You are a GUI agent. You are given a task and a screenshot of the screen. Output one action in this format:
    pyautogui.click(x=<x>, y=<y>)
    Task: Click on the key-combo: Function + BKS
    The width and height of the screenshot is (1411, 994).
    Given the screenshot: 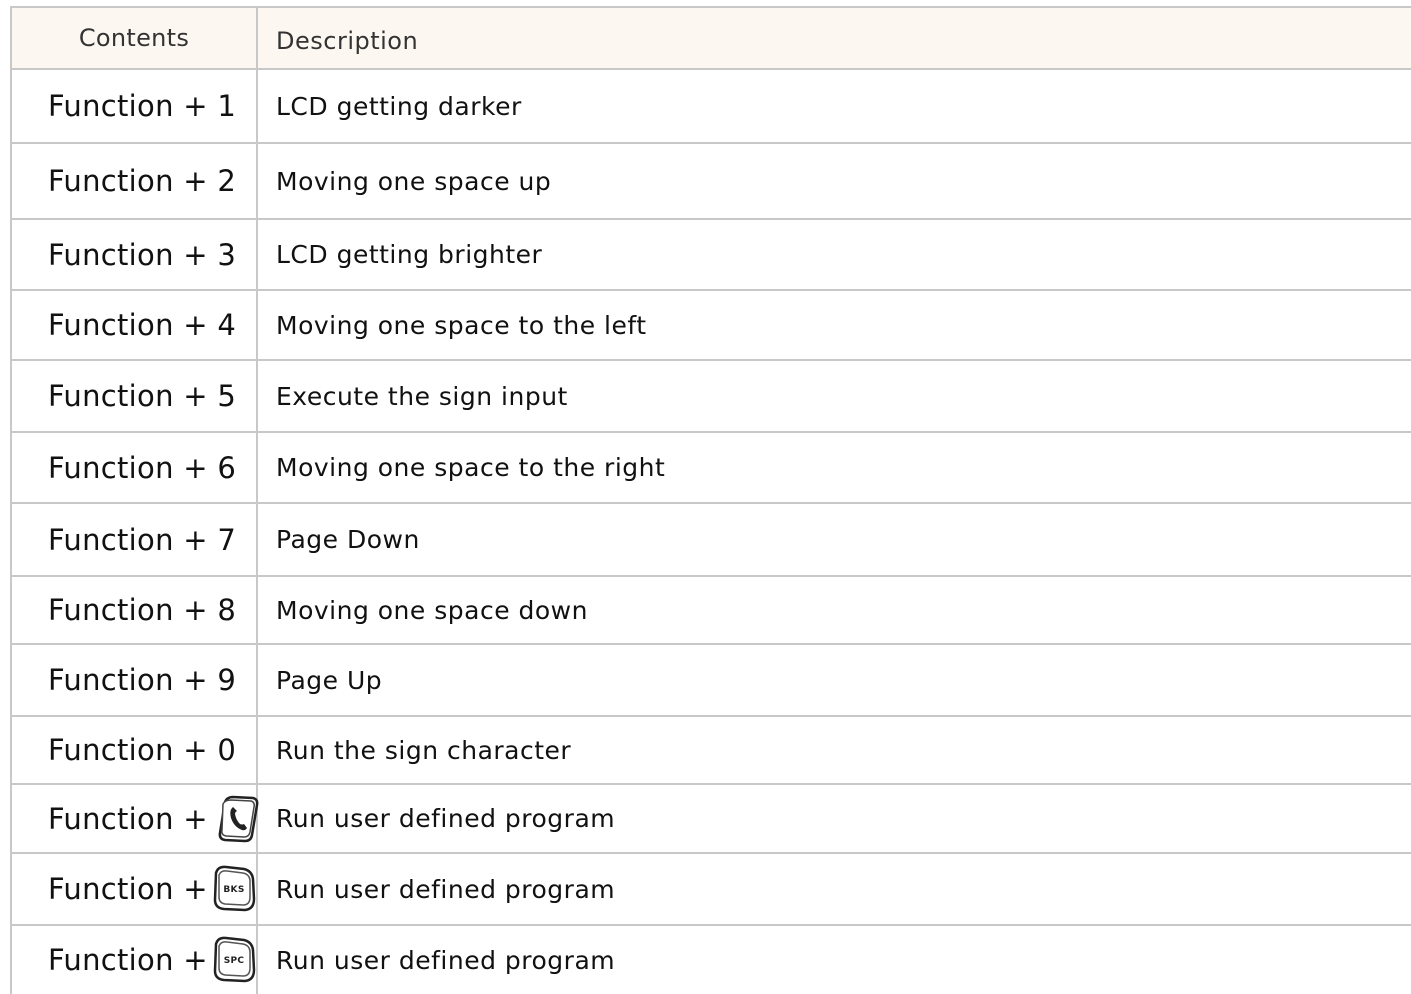 What is the action you would take?
    pyautogui.click(x=134, y=889)
    